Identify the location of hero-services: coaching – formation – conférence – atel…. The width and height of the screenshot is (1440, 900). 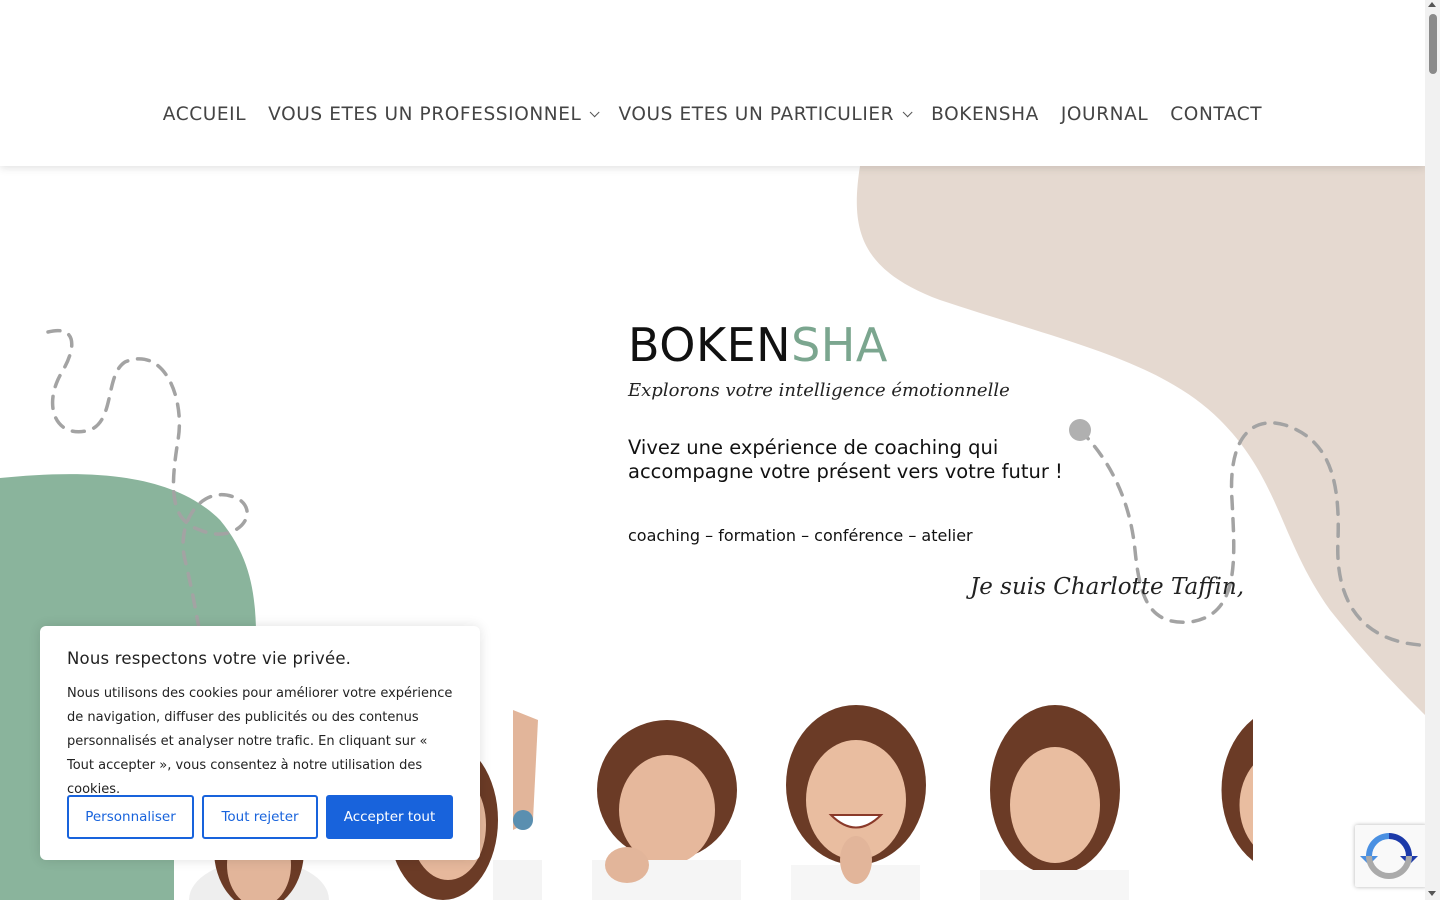
(800, 535).